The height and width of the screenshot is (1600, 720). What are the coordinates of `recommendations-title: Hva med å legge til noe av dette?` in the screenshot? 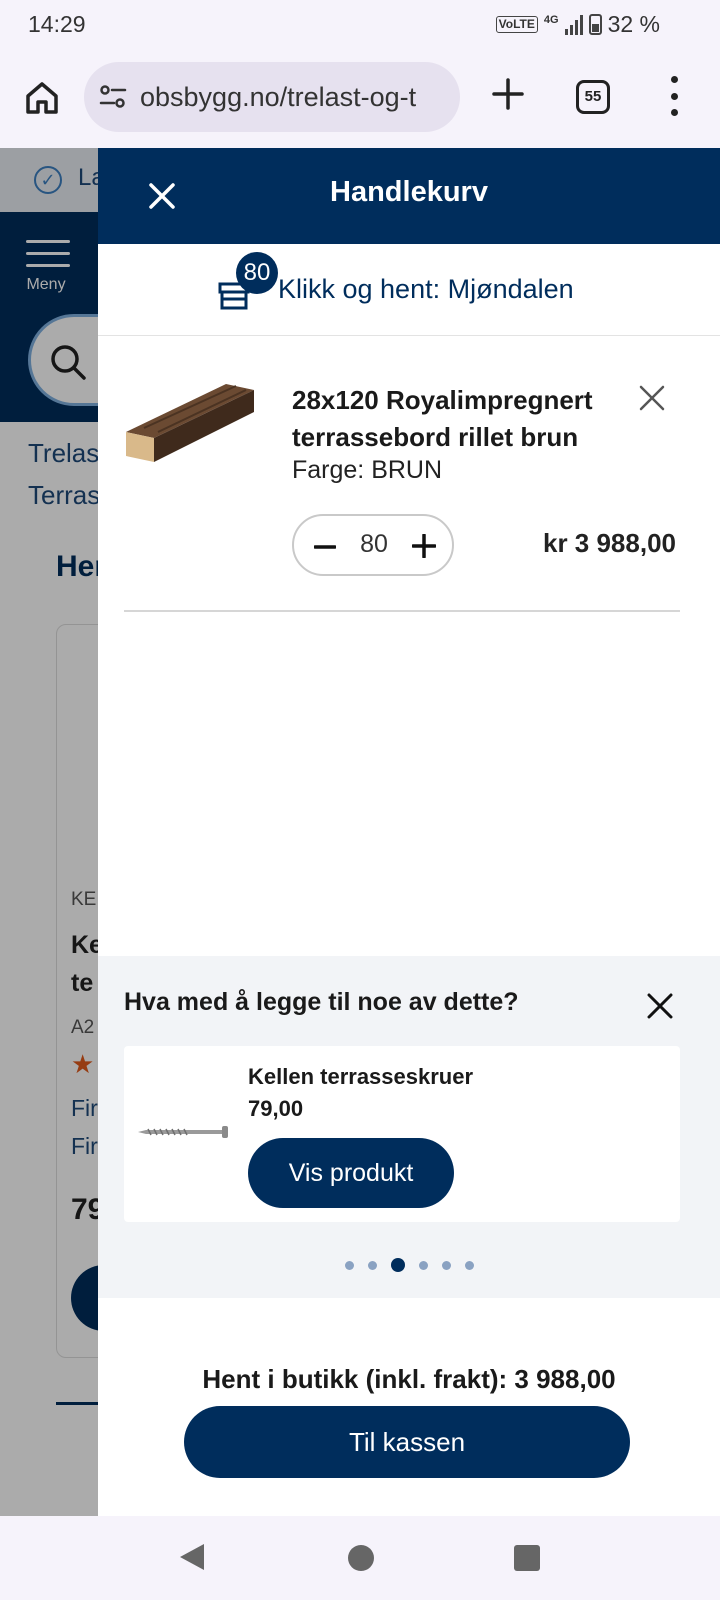 It's located at (321, 1002).